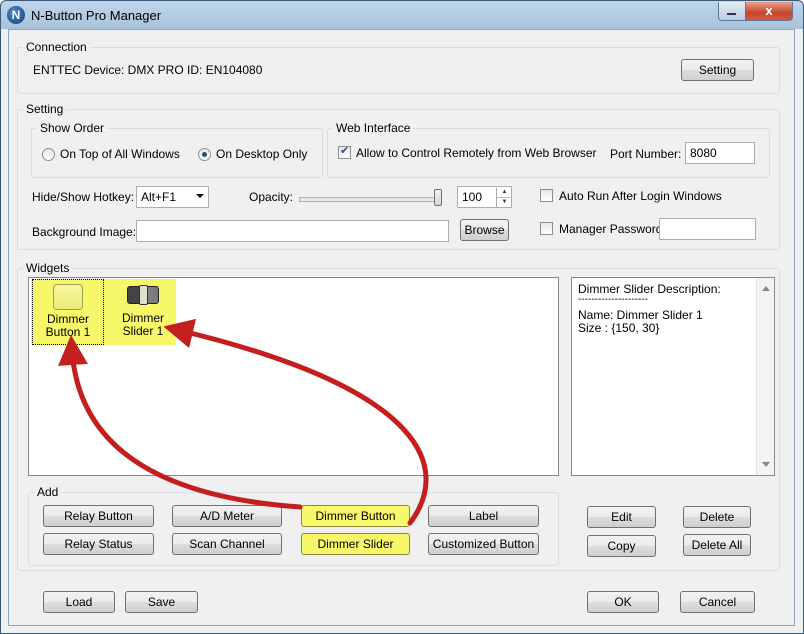  Describe the element at coordinates (438, 197) in the screenshot. I see `opacity-slider-thumb` at that location.